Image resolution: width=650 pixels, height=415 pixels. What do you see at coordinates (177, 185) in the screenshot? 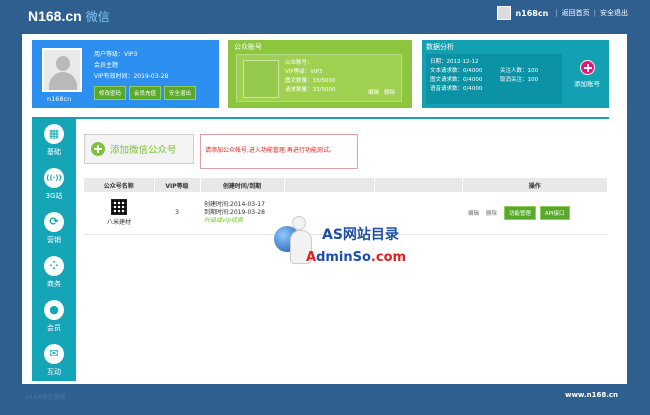
I see `col-vip: VIP等级` at bounding box center [177, 185].